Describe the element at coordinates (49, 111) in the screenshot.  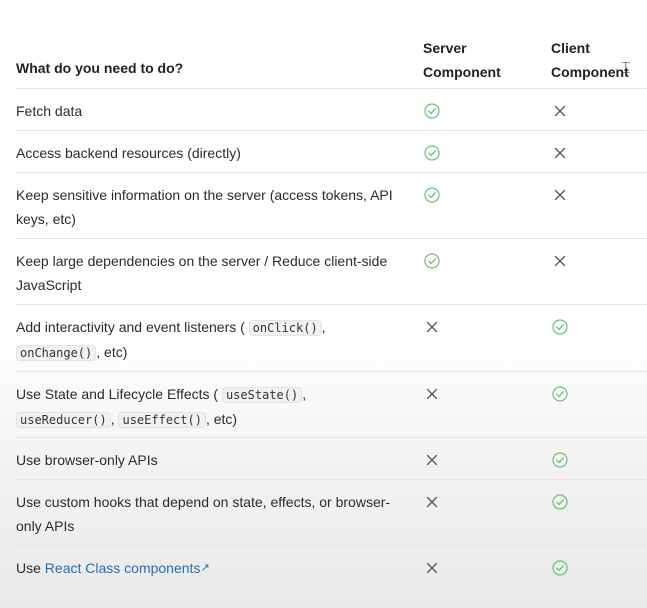
I see `feature-text: Fetch data` at that location.